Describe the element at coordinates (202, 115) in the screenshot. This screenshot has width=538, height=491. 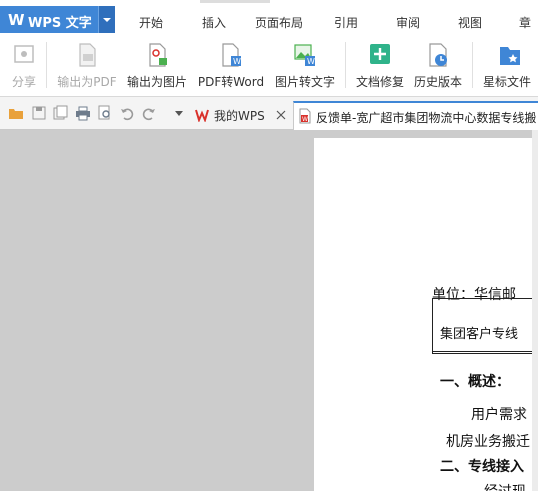
I see `wps-logo-icon` at that location.